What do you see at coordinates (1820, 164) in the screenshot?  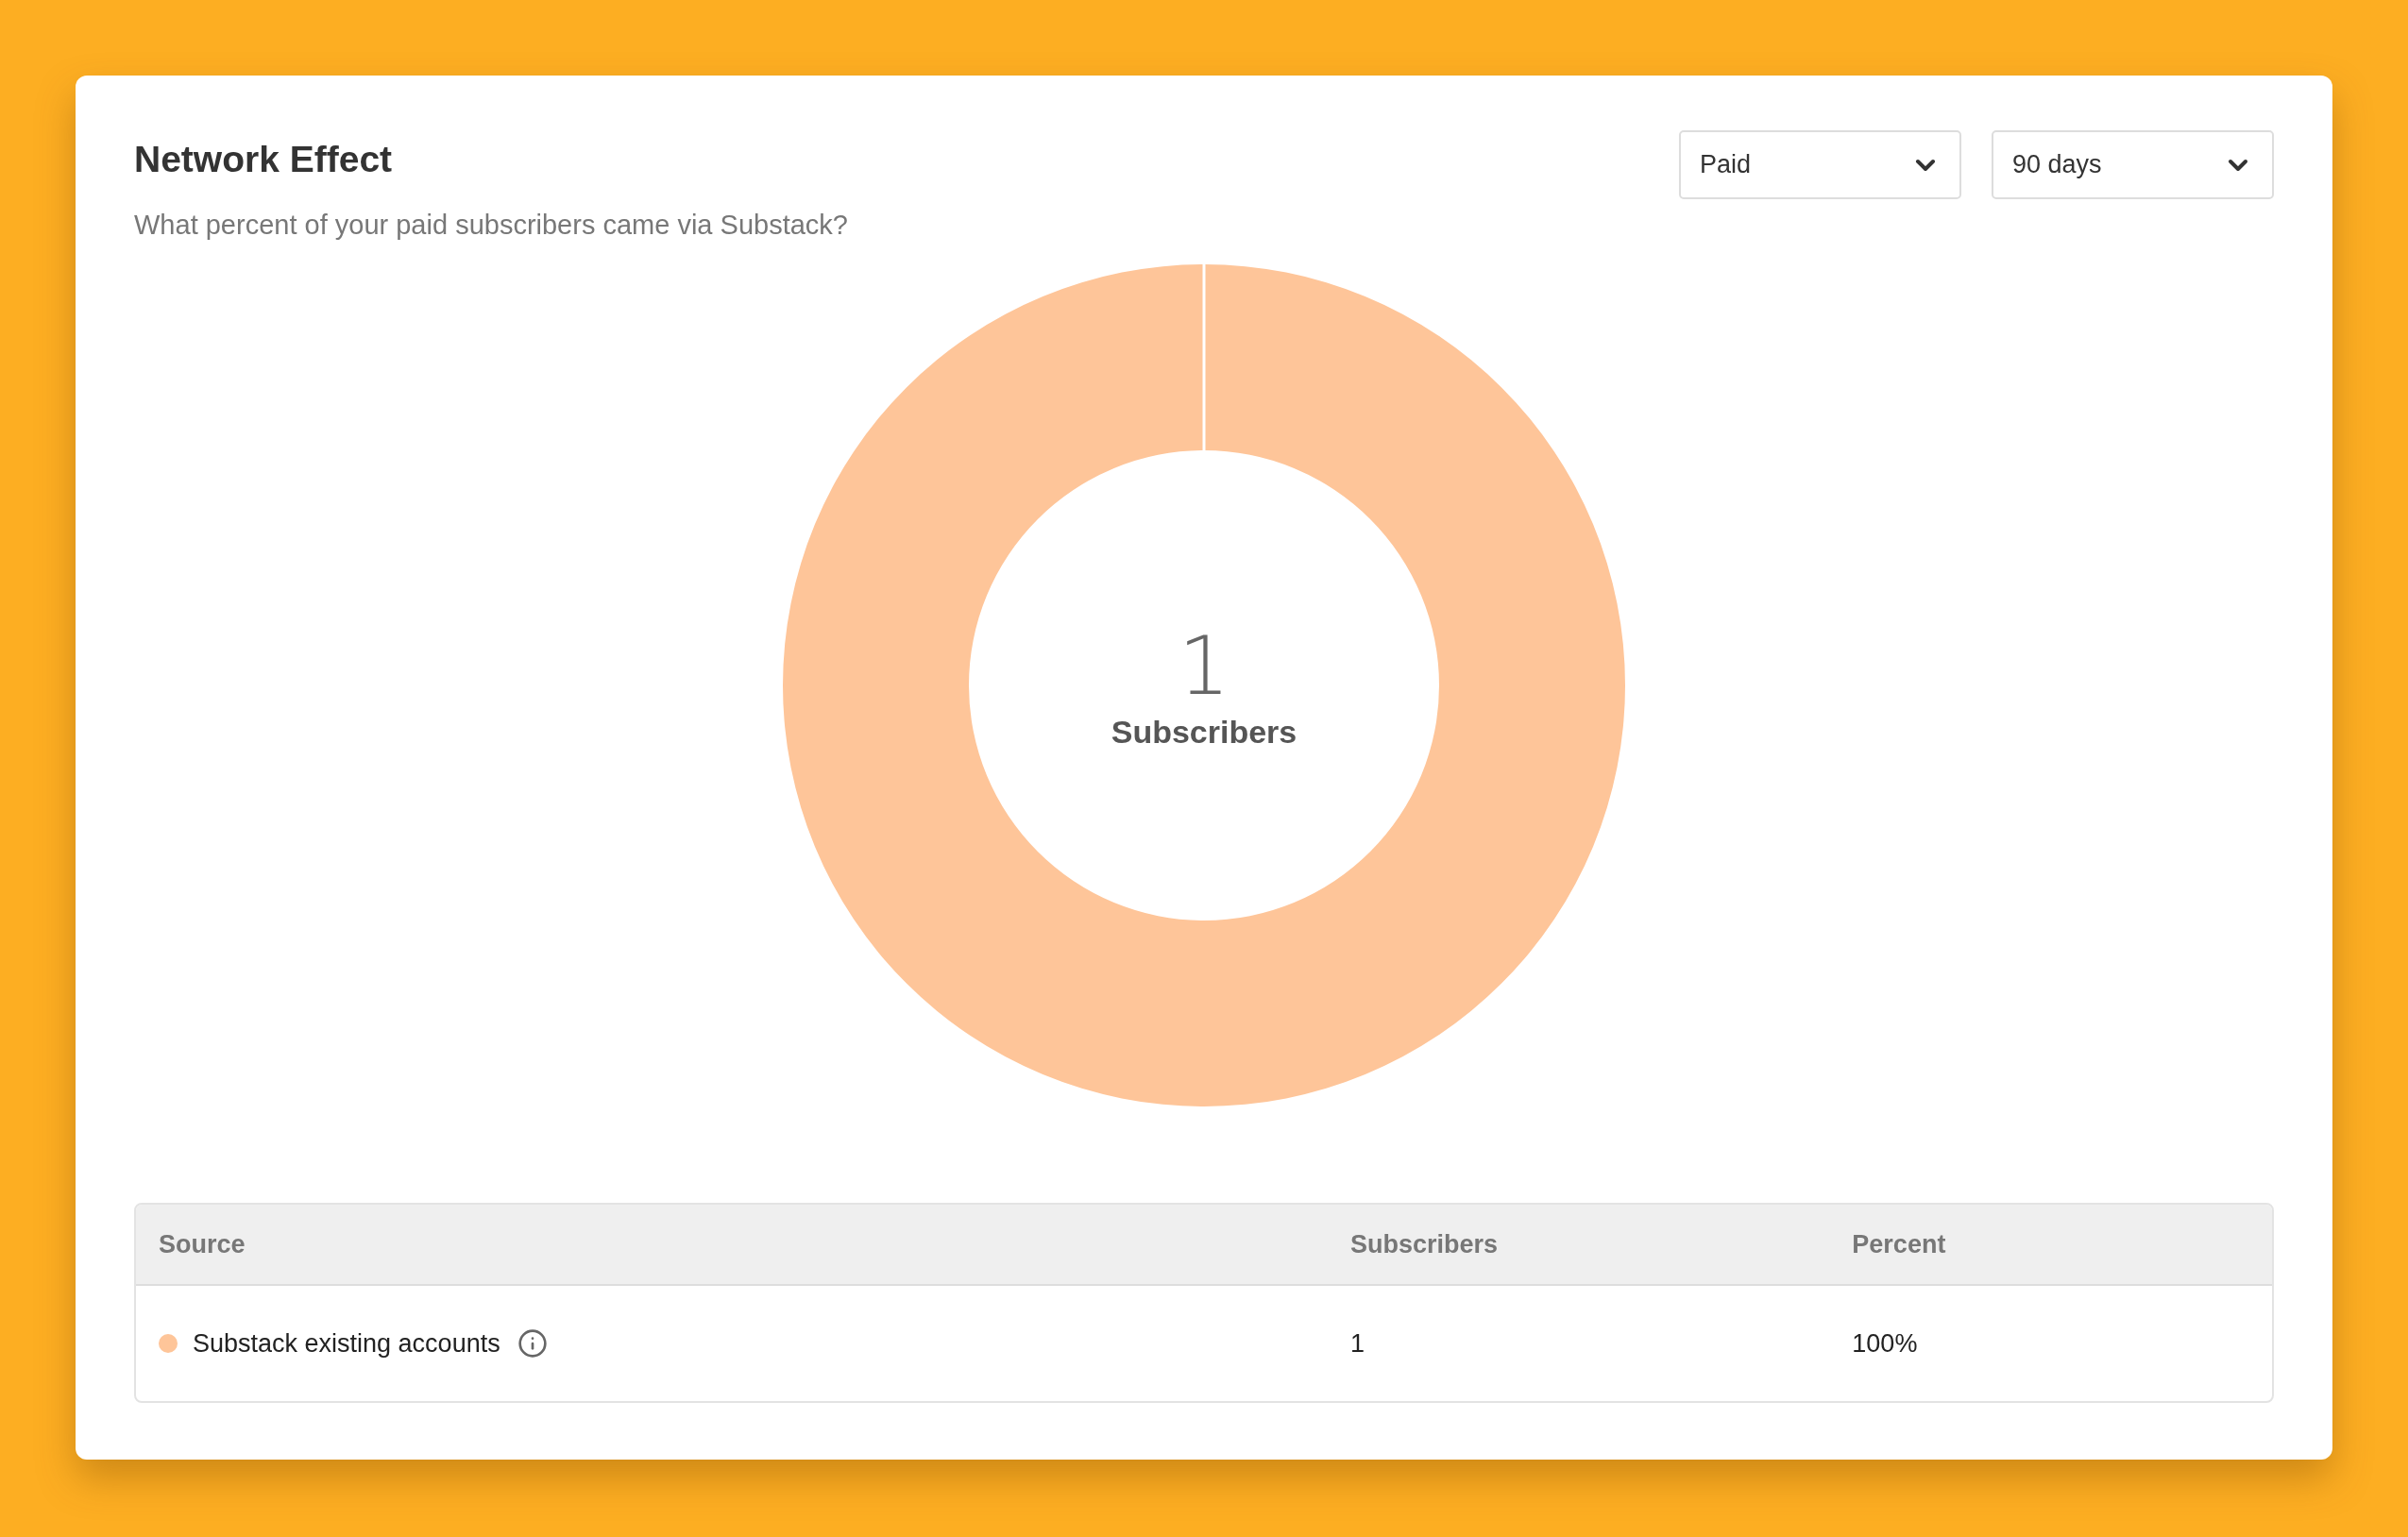 I see `dropdown: Paid` at bounding box center [1820, 164].